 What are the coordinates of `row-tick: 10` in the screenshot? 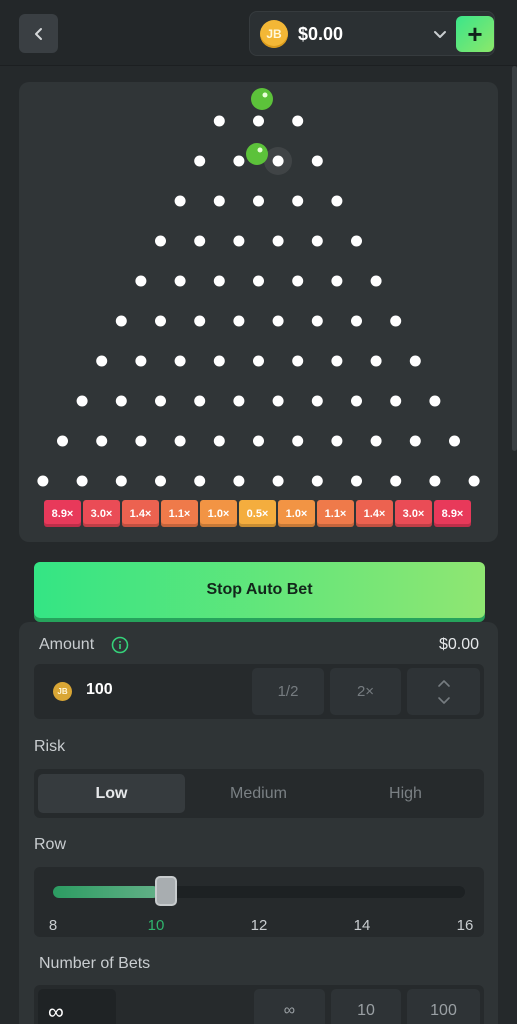 It's located at (156, 925).